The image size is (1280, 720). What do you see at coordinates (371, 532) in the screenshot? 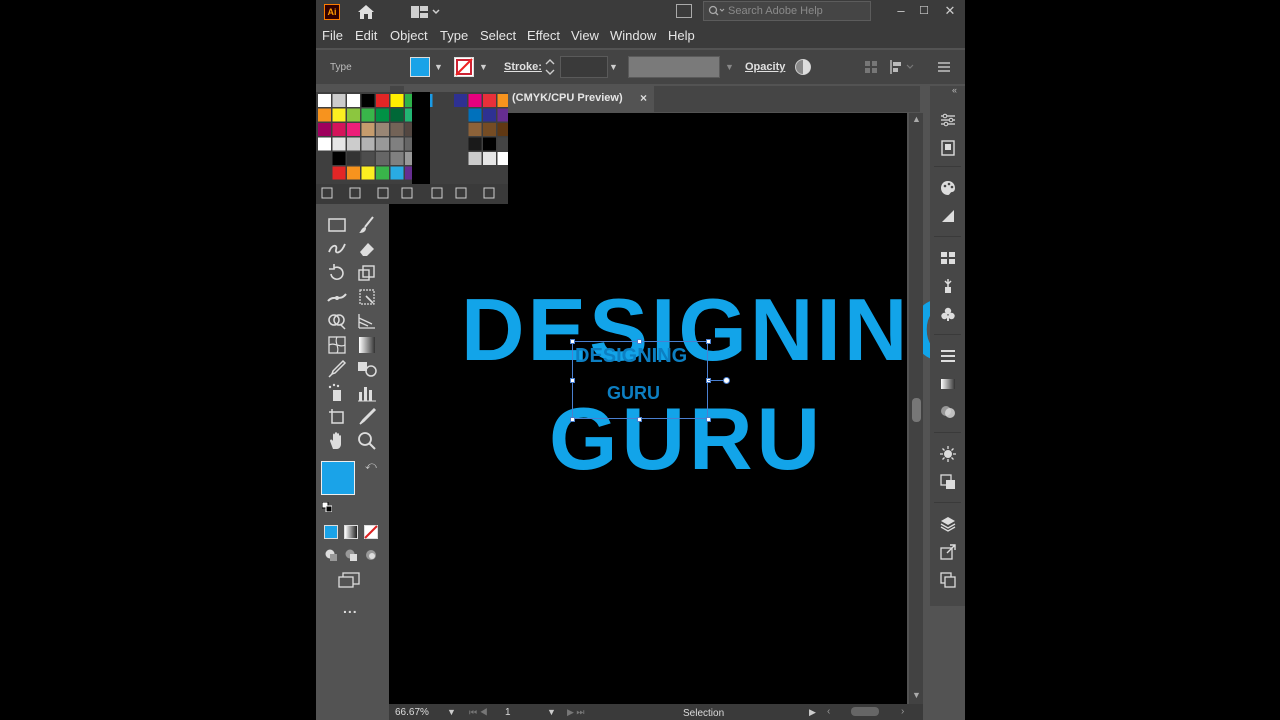
I see `none-mode-icon` at bounding box center [371, 532].